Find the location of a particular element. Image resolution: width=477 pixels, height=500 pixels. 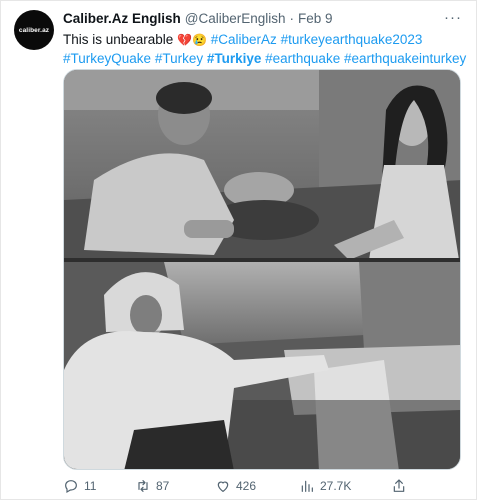

tweet-date: Feb 9 is located at coordinates (315, 19).